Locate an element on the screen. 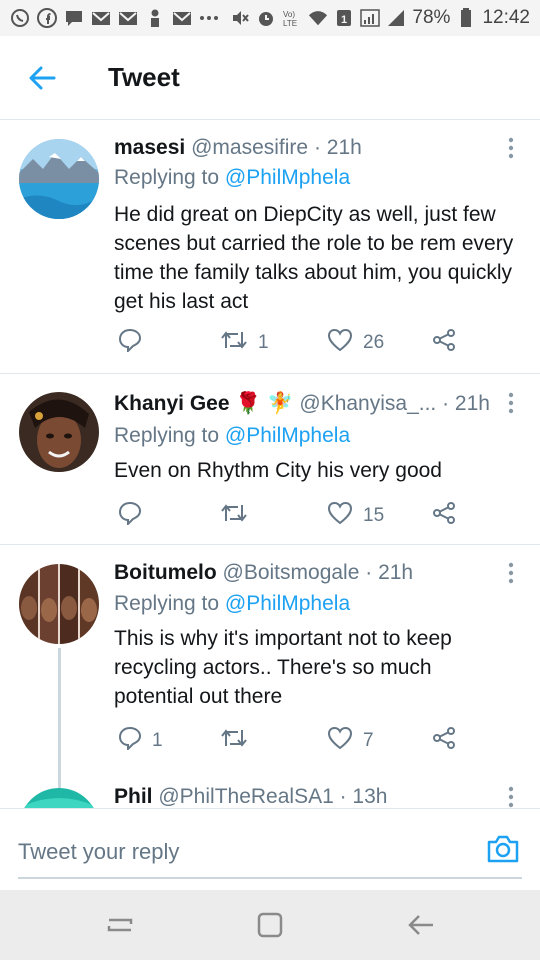  mute-icon is located at coordinates (240, 18).